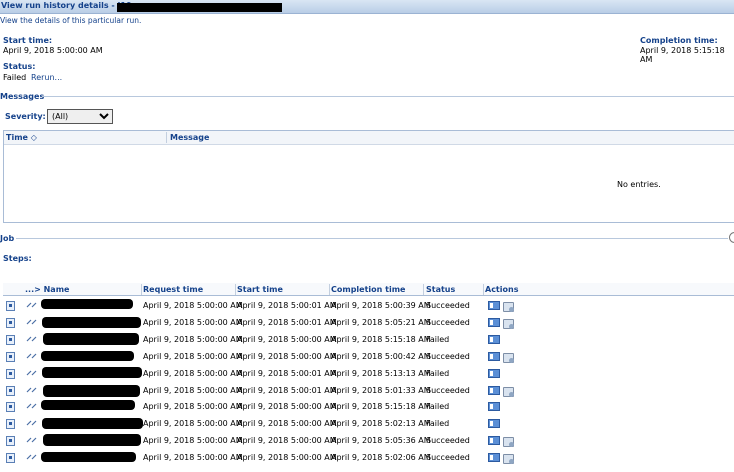  Describe the element at coordinates (47, 289) in the screenshot. I see `col-name: ...> Name` at that location.